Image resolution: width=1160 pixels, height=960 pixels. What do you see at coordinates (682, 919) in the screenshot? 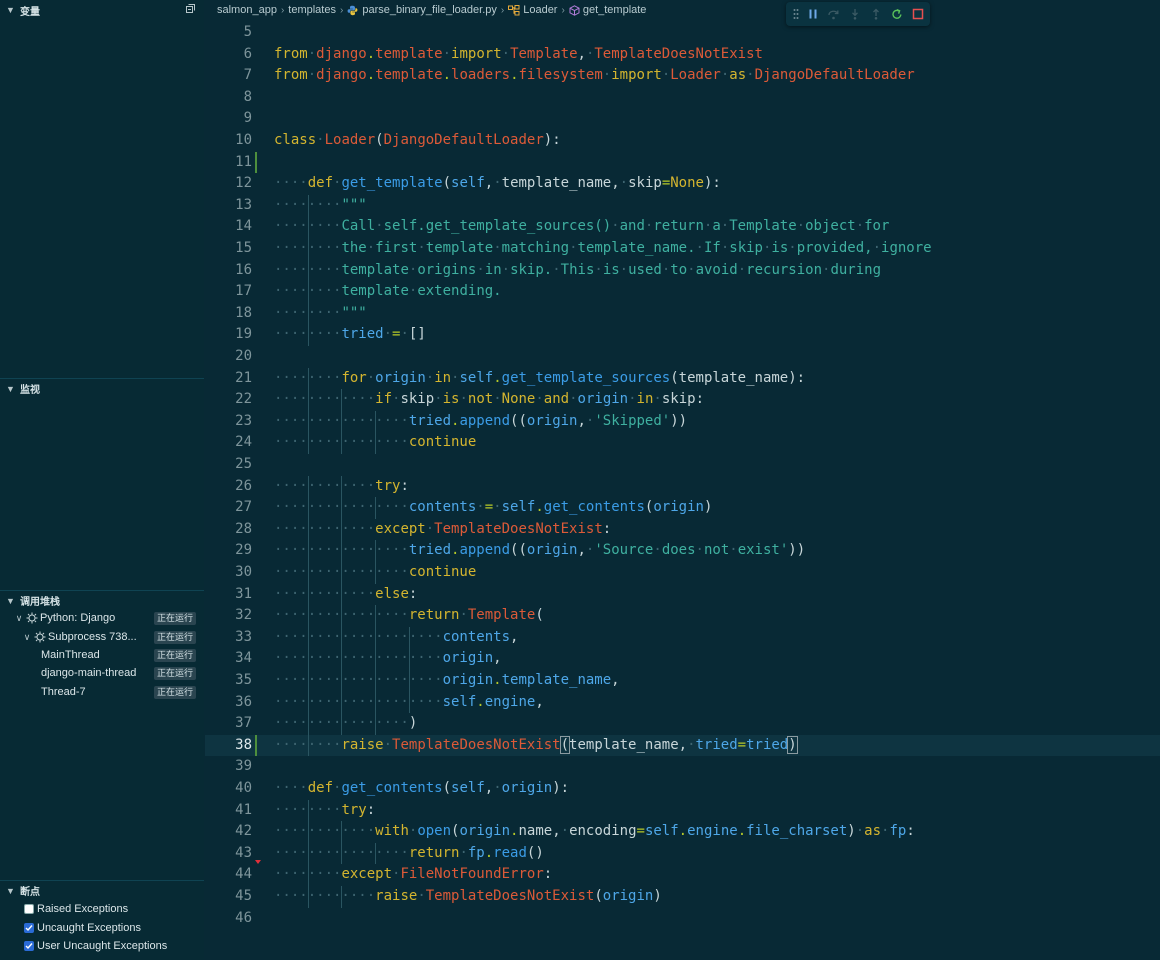
I see `code-line: 46` at bounding box center [682, 919].